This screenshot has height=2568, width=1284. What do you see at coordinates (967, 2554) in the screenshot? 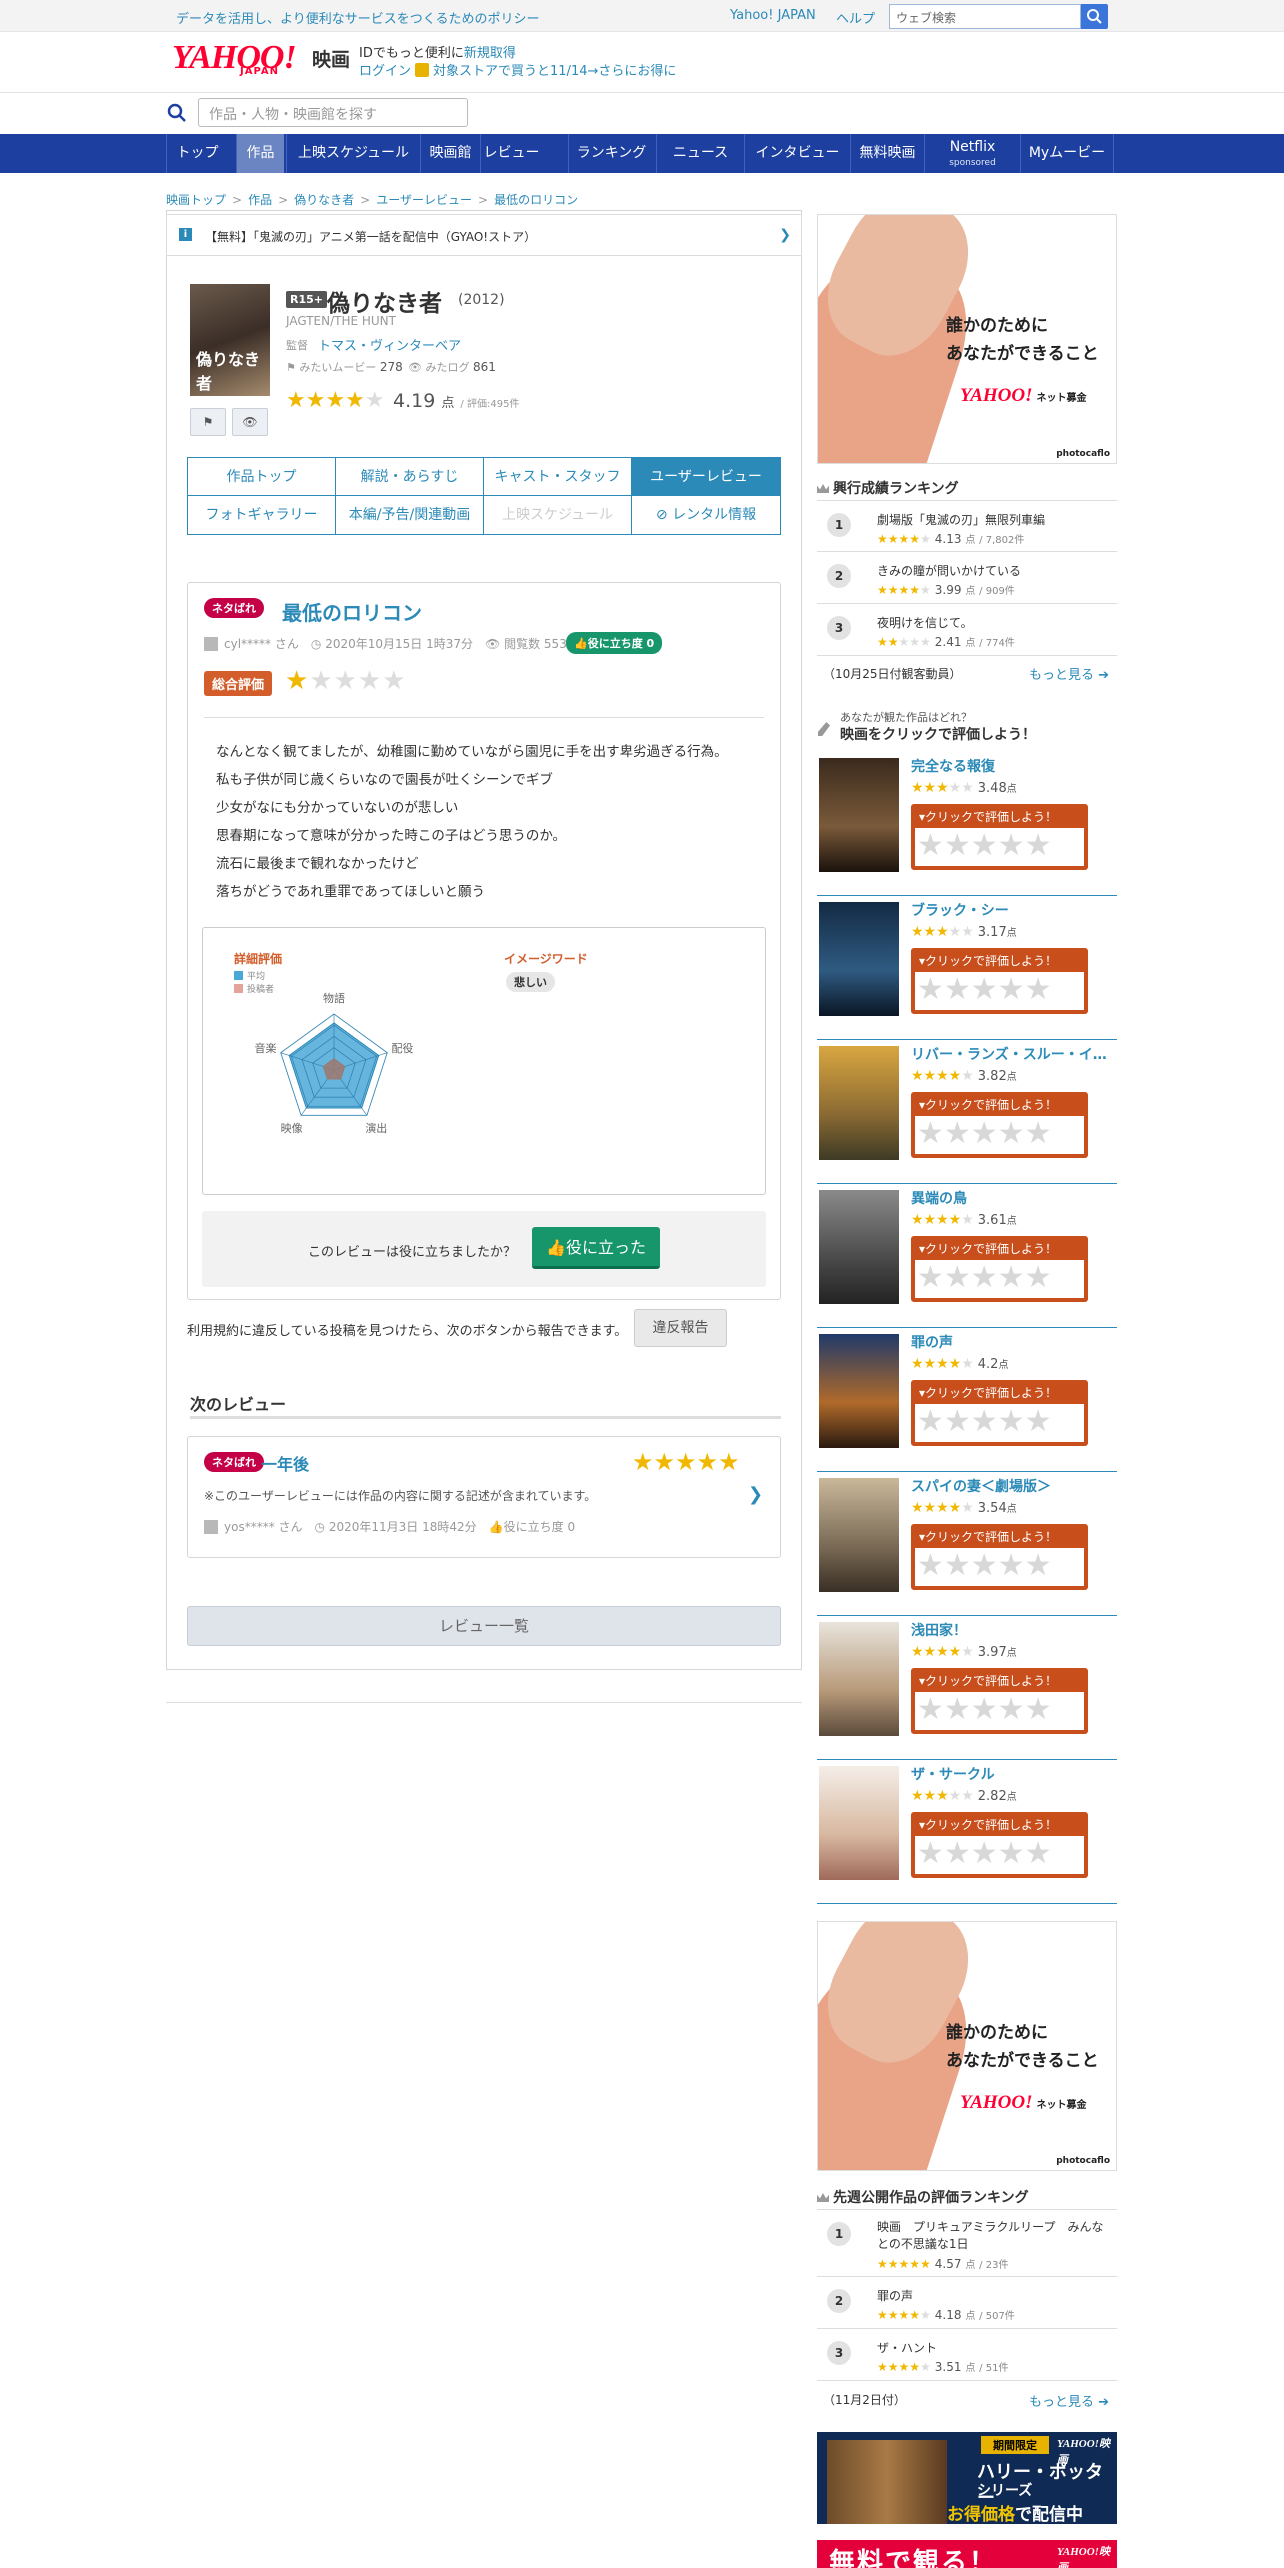
I see `free-movie-ad: 無料で観る！ YAHOO!映画` at bounding box center [967, 2554].